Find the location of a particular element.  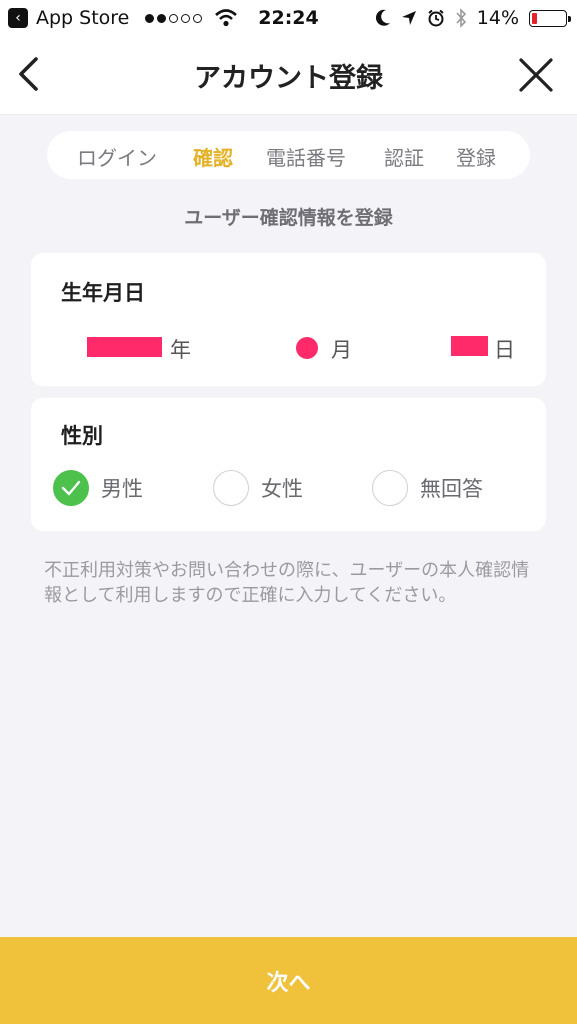

battery-percent: 14% is located at coordinates (497, 18).